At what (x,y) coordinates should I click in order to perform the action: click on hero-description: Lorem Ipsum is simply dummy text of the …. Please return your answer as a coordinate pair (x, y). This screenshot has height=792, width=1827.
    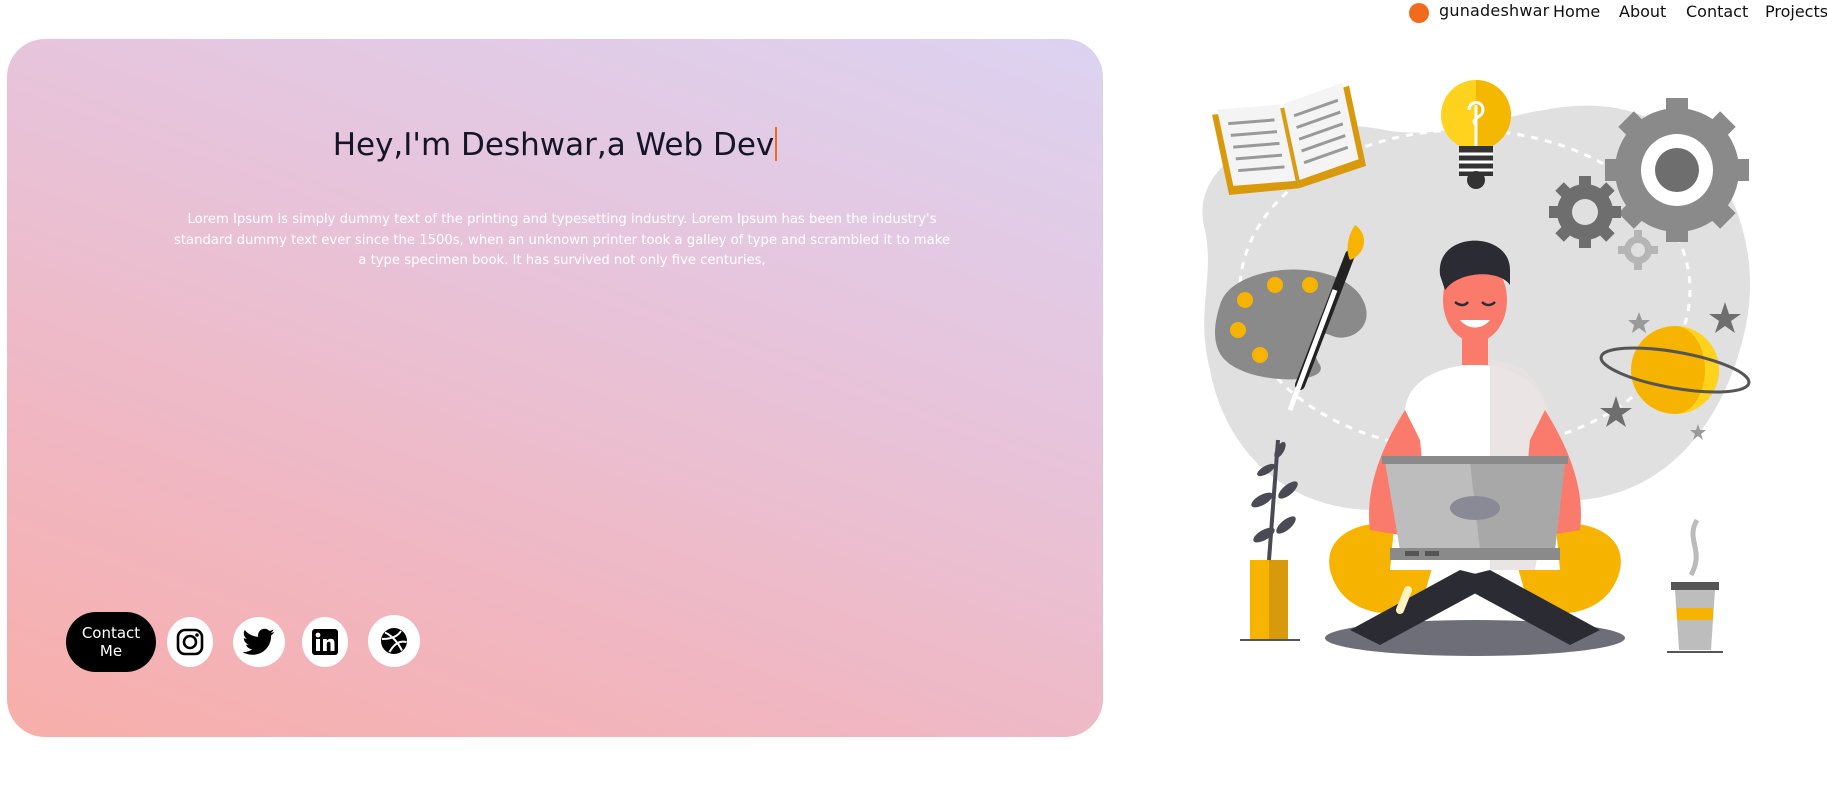
    Looking at the image, I should click on (562, 240).